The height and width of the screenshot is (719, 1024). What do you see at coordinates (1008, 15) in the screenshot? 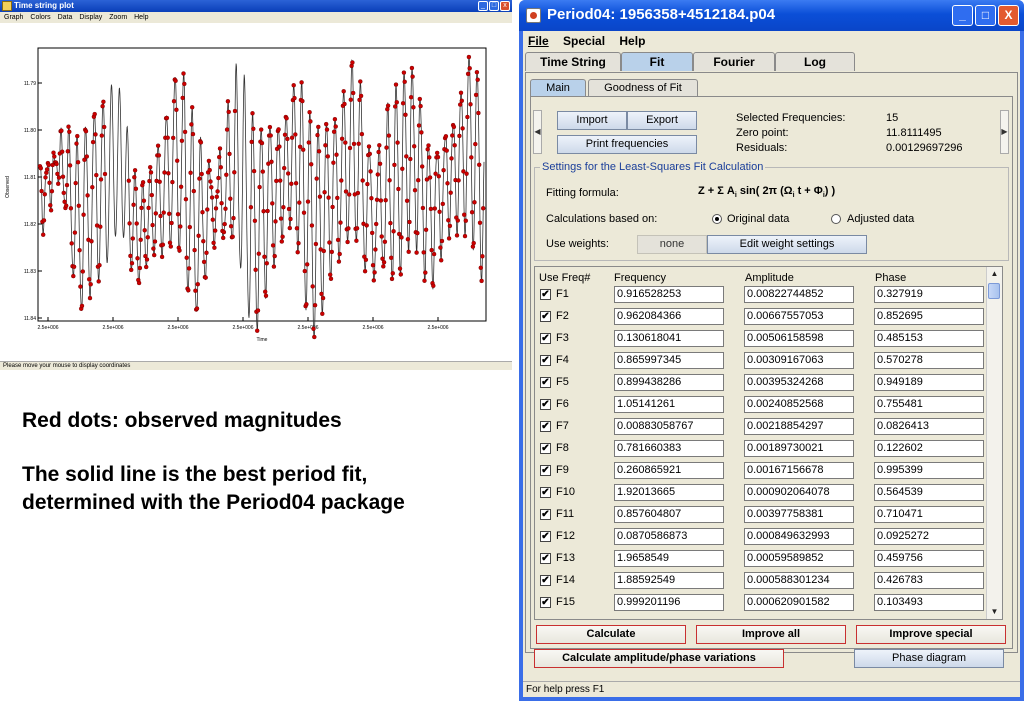
I see `close-icon: X` at bounding box center [1008, 15].